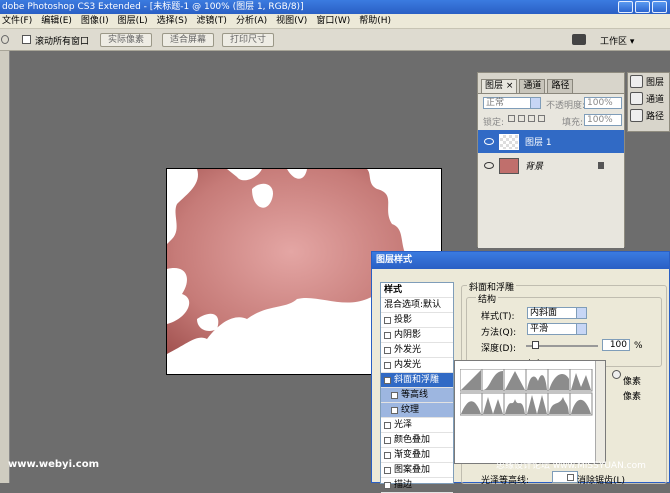 This screenshot has width=670, height=493. What do you see at coordinates (417, 380) in the screenshot?
I see `style-item-bevel-emboss: 斜面和浮雕` at bounding box center [417, 380].